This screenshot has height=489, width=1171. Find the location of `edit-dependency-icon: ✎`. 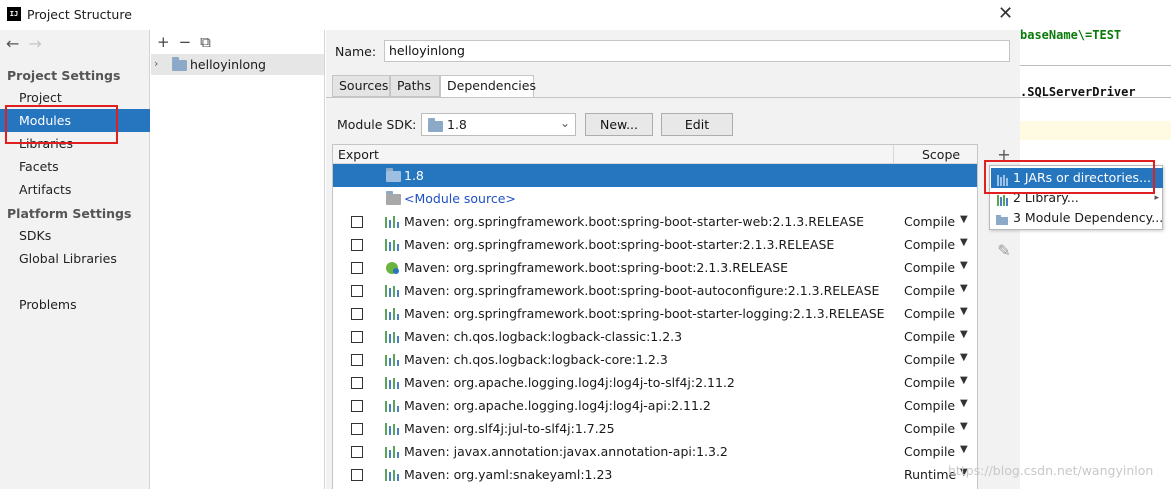

edit-dependency-icon: ✎ is located at coordinates (1004, 251).